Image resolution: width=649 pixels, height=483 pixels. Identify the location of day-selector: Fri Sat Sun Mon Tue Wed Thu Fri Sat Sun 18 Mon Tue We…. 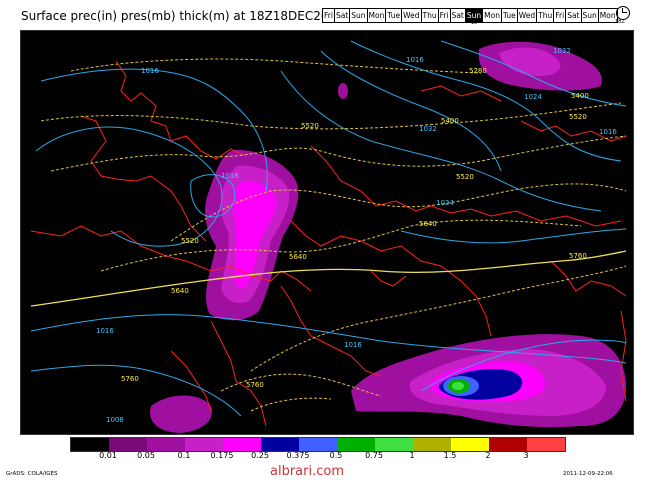
(470, 17).